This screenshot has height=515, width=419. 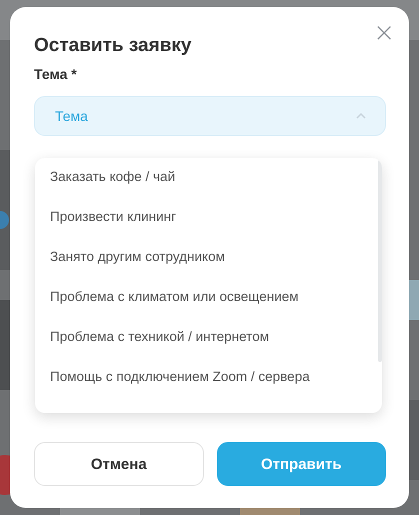 What do you see at coordinates (119, 464) in the screenshot?
I see `cancel-button: Отмена` at bounding box center [119, 464].